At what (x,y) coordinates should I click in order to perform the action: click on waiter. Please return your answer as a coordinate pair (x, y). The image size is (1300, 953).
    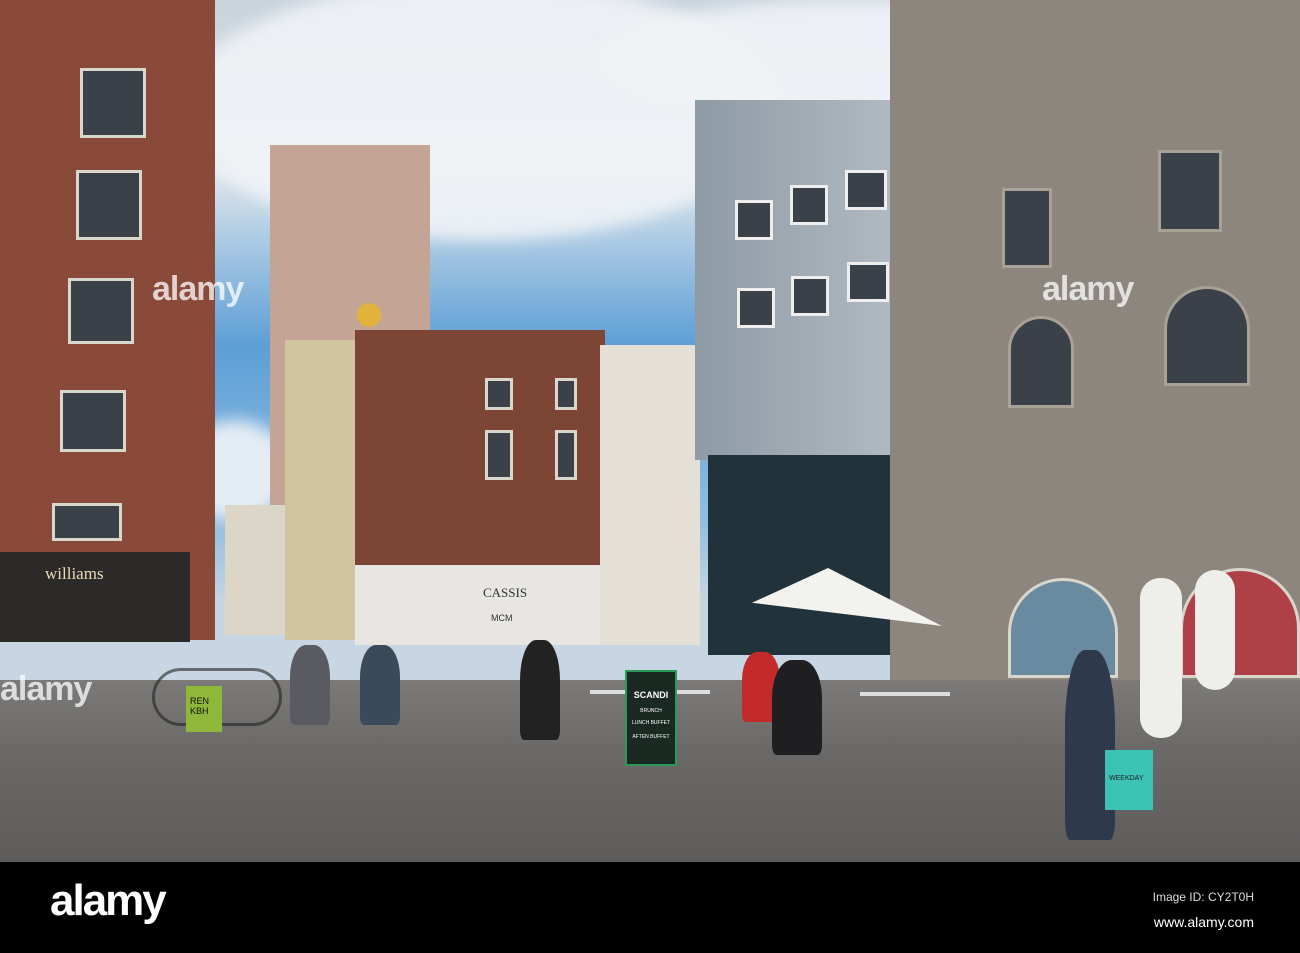
    Looking at the image, I should click on (540, 690).